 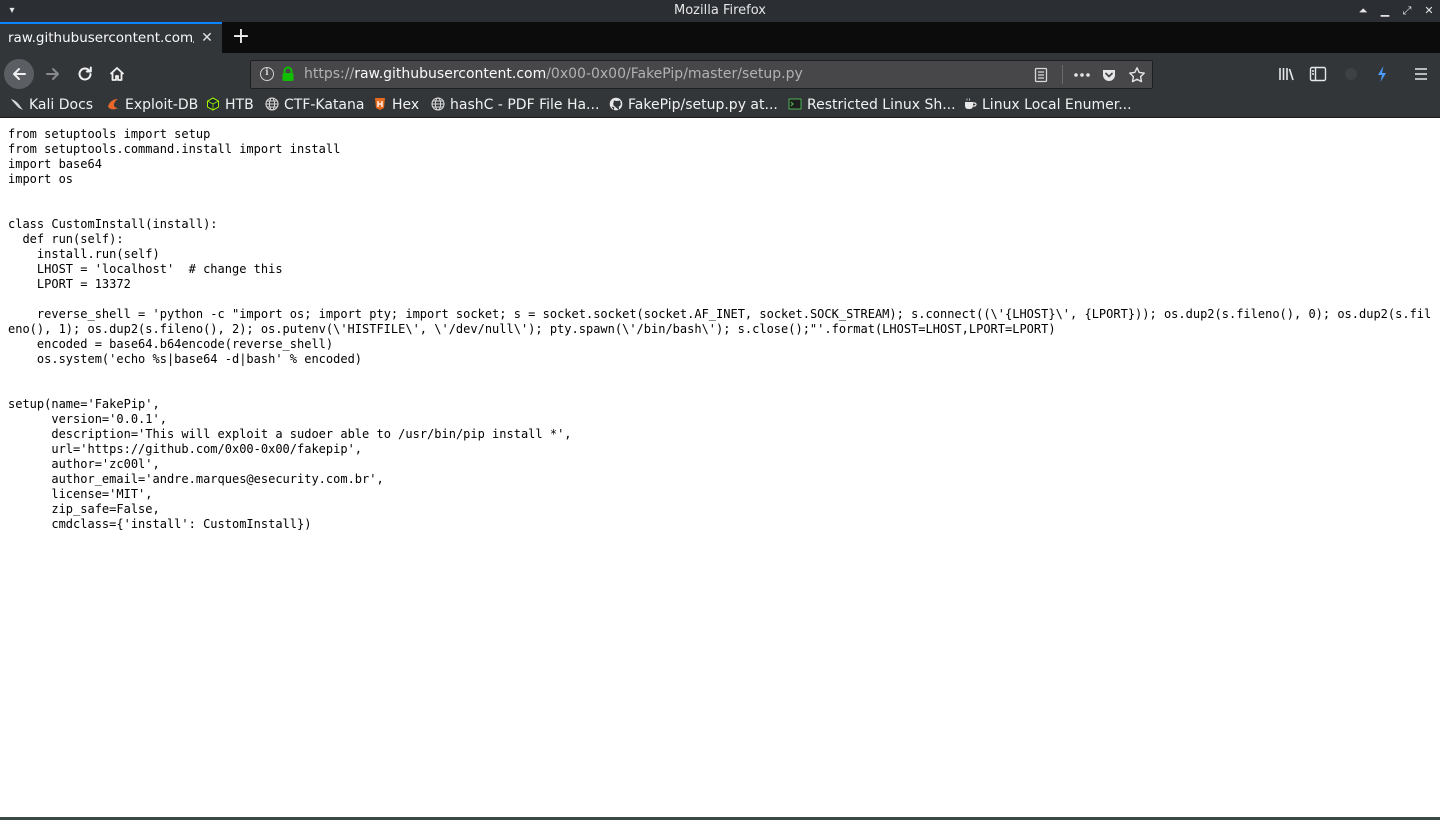 I want to click on window-shade-icon: ⏶, so click(x=1363, y=11).